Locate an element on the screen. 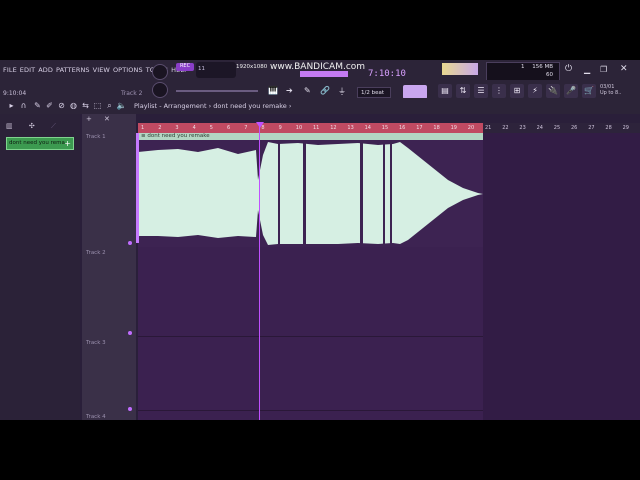 This screenshot has height=480, width=640. list-icon: ▥ is located at coordinates (9, 126).